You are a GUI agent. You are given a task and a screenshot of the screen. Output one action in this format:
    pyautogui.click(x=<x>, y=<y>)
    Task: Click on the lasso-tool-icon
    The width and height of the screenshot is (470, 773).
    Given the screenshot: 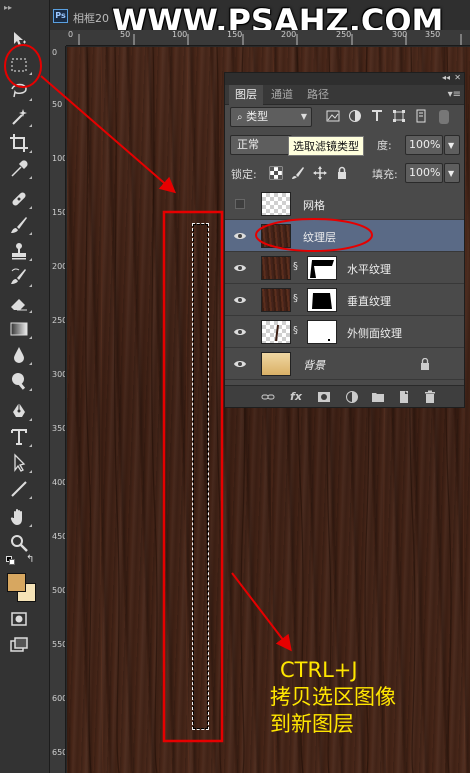 What is the action you would take?
    pyautogui.click(x=20, y=91)
    